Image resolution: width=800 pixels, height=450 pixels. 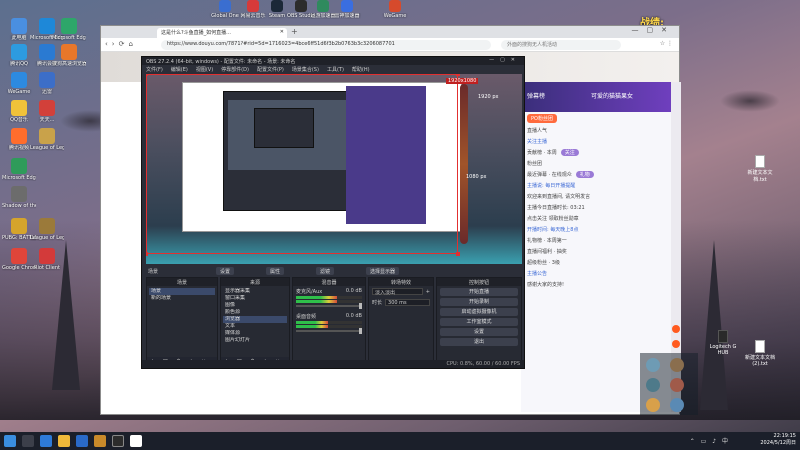 What do you see at coordinates (766, 440) in the screenshot?
I see `clock: 22:19:15 2024/5/12周日` at bounding box center [766, 440].